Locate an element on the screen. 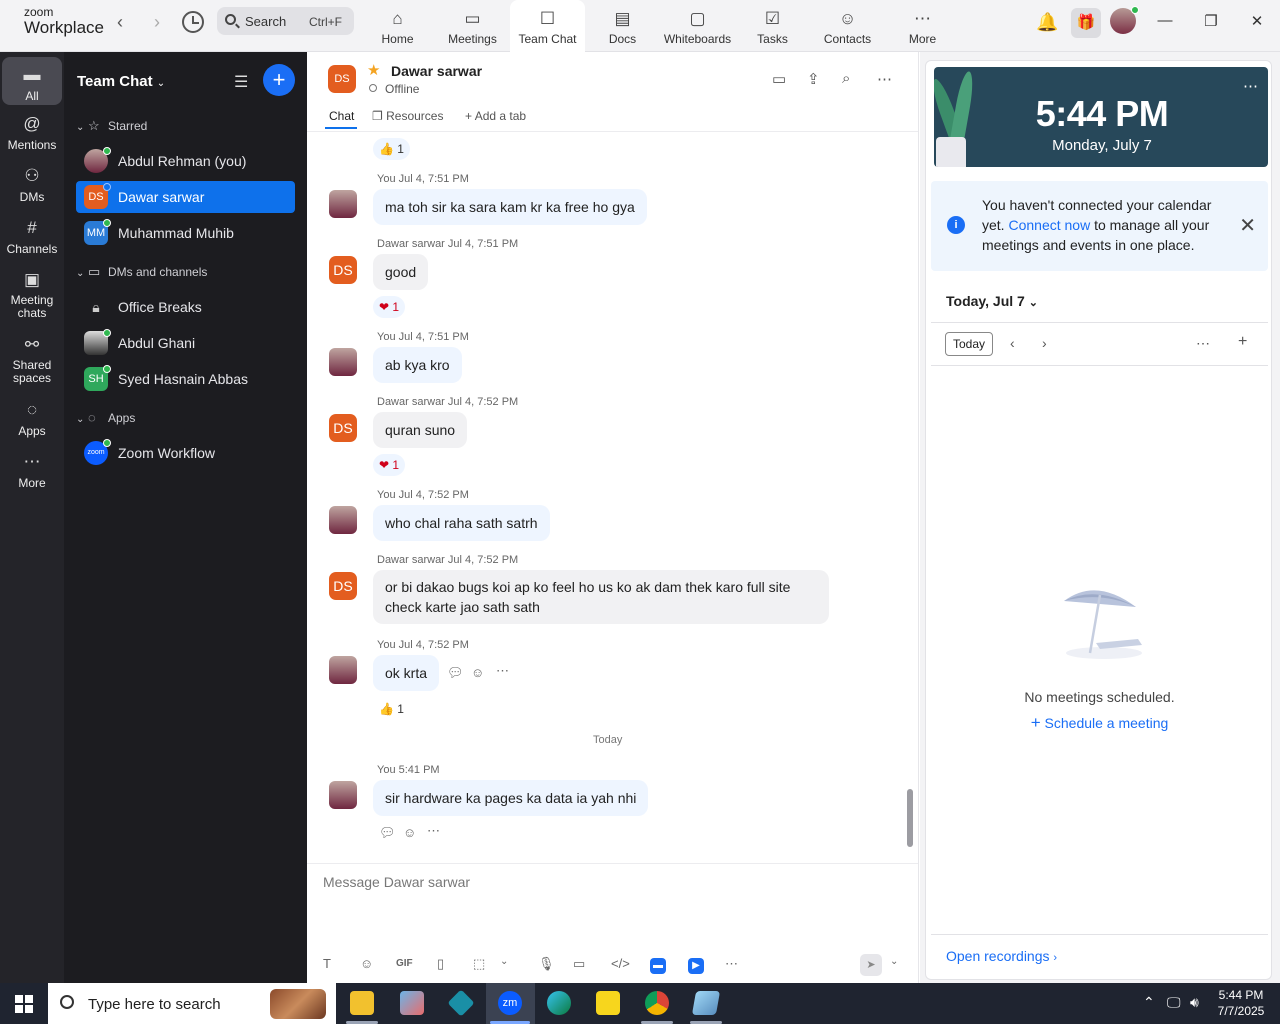 This screenshot has width=1280, height=1024. sticky-notes-icon is located at coordinates (608, 1003).